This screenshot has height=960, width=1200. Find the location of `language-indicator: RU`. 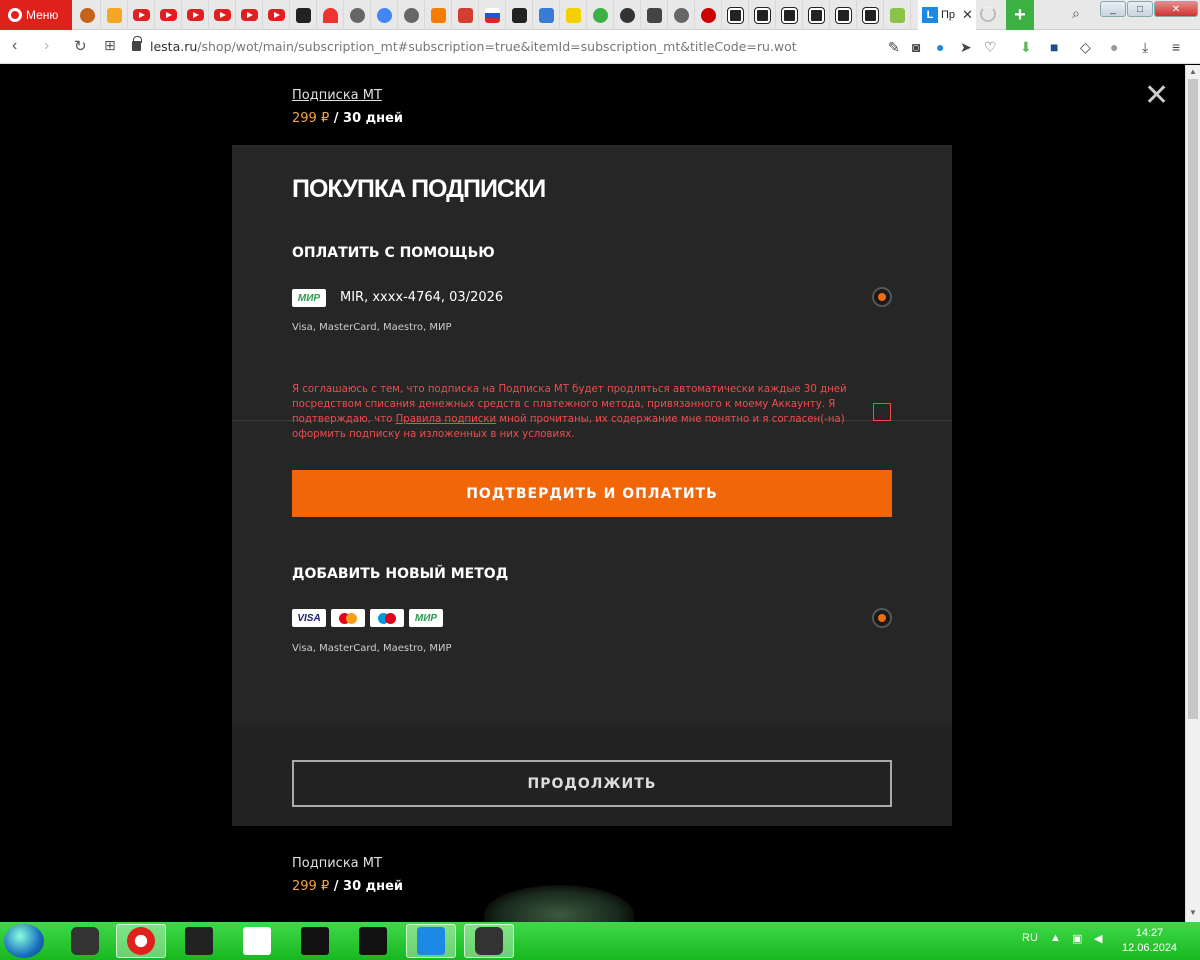

language-indicator: RU is located at coordinates (1030, 938).